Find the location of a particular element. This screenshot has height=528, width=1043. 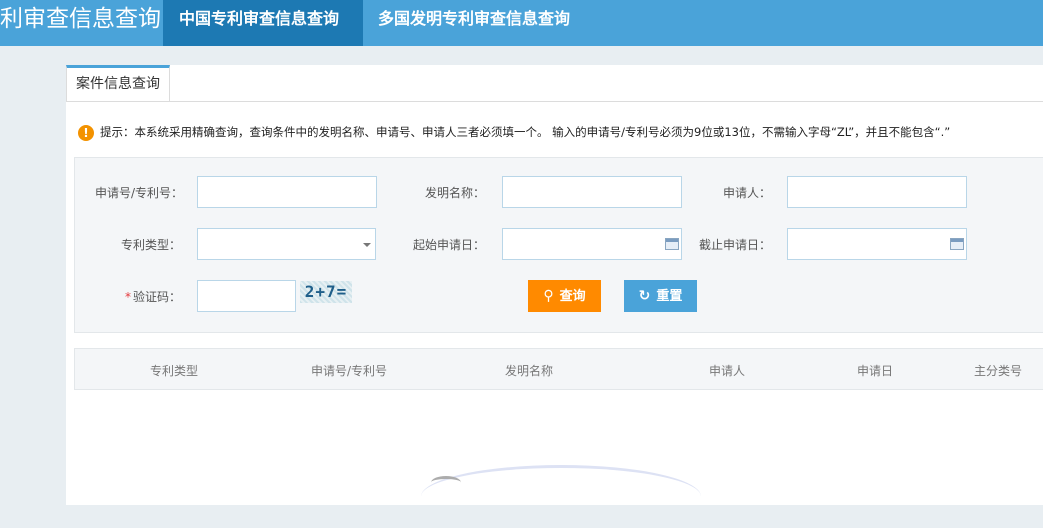

invention-name-input is located at coordinates (592, 192).